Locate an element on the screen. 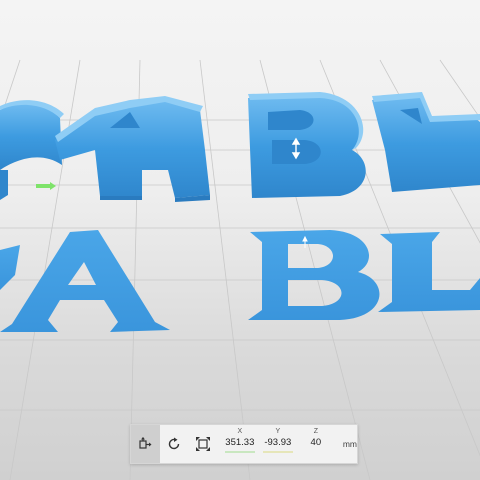 This screenshot has height=480, width=480. rotate-icon is located at coordinates (174, 443).